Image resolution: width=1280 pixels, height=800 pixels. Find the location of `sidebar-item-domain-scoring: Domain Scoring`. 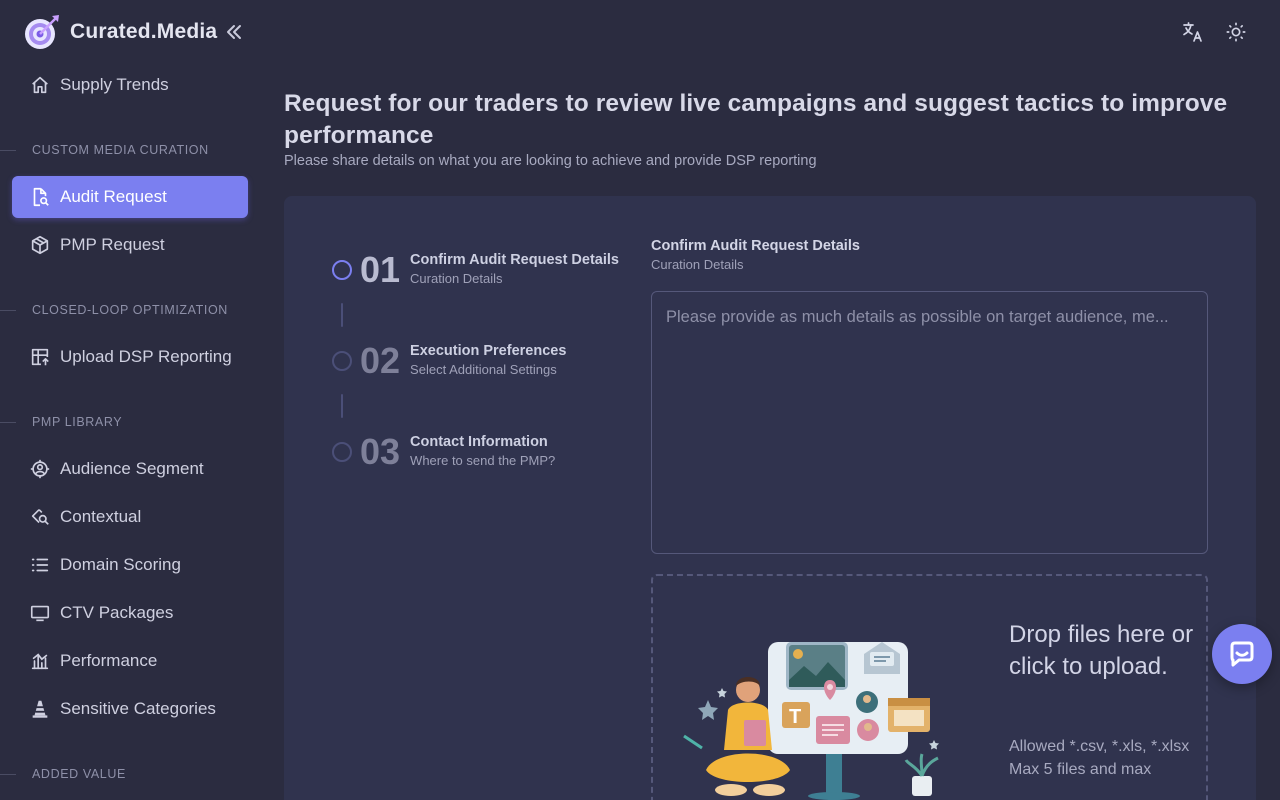

sidebar-item-domain-scoring: Domain Scoring is located at coordinates (130, 565).